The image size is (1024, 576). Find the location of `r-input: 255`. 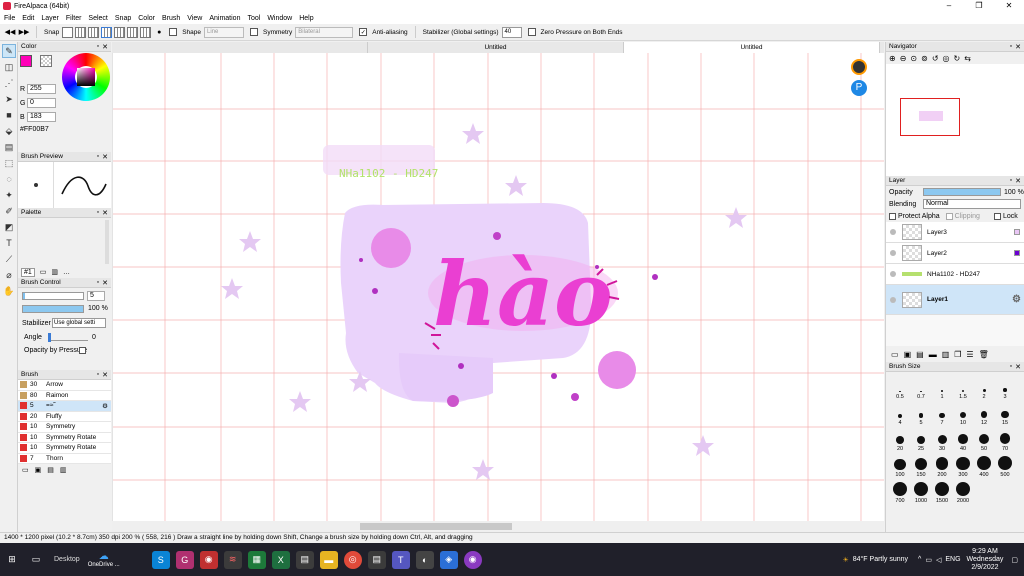

r-input: 255 is located at coordinates (41, 89).